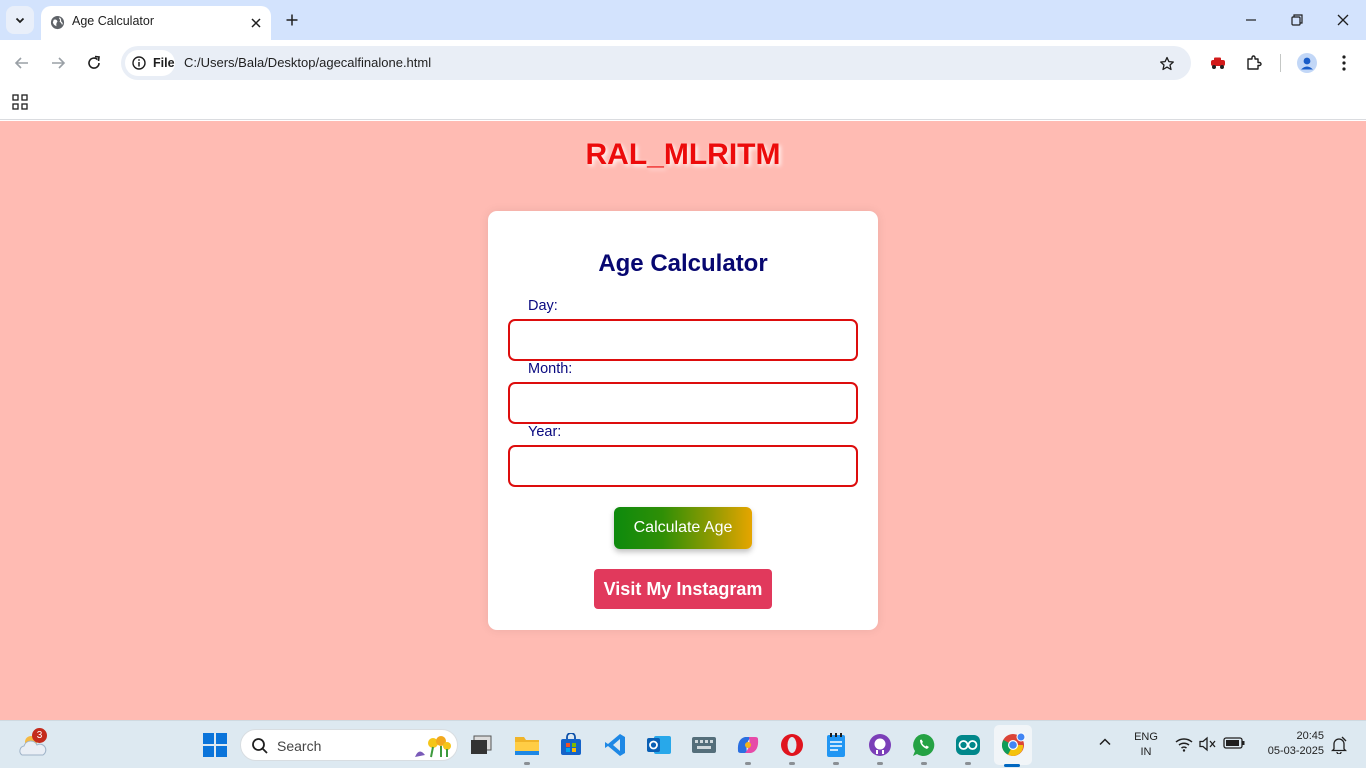 The width and height of the screenshot is (1366, 768). I want to click on github-icon, so click(880, 745).